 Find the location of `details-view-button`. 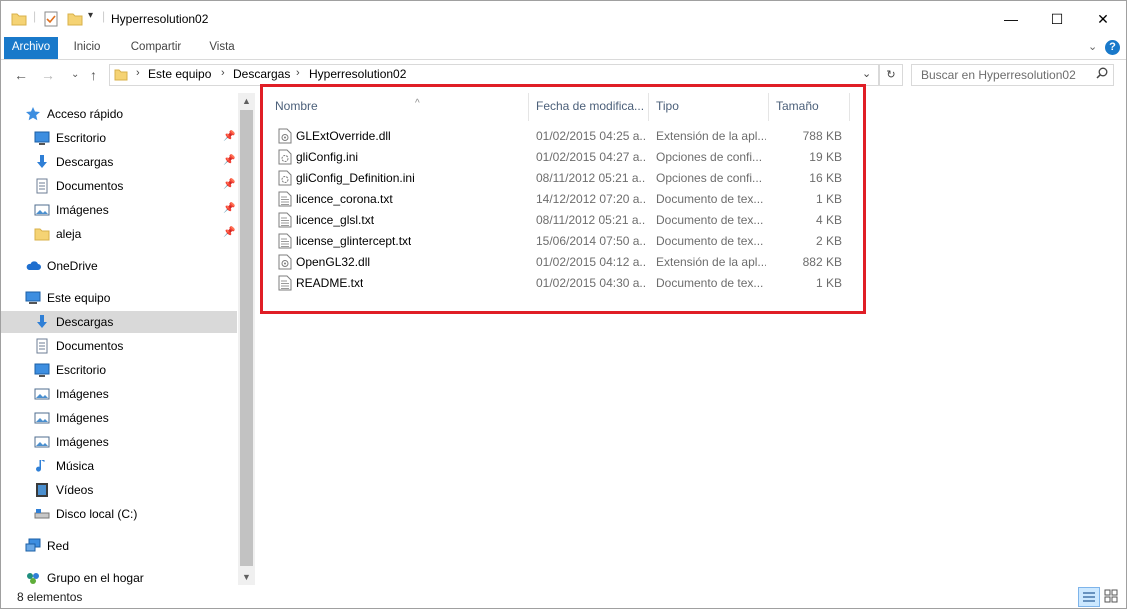

details-view-button is located at coordinates (1089, 597).